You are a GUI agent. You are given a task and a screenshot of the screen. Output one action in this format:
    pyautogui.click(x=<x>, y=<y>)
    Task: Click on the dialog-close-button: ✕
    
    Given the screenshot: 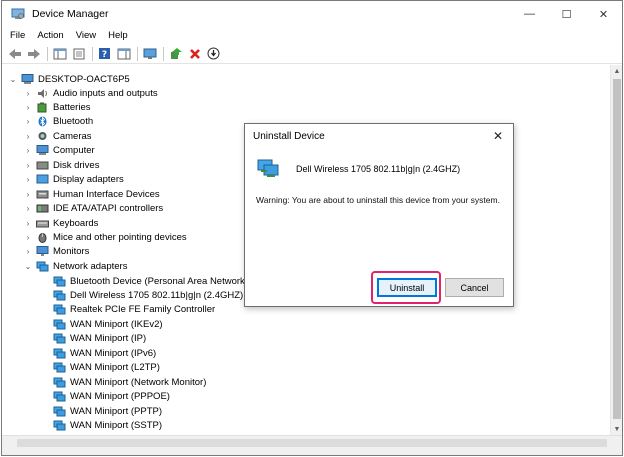 What is the action you would take?
    pyautogui.click(x=498, y=136)
    